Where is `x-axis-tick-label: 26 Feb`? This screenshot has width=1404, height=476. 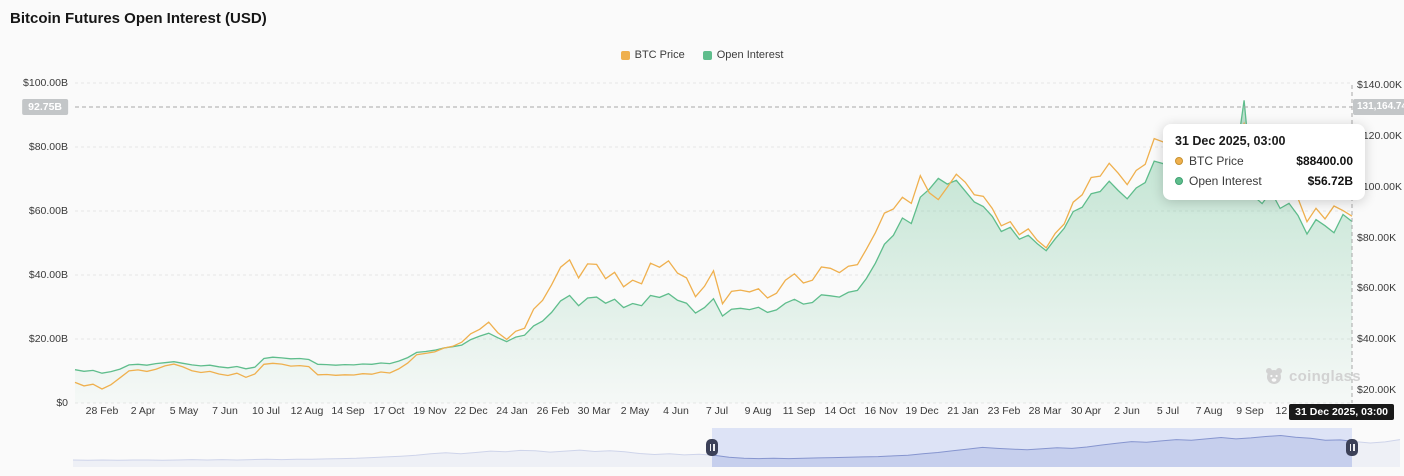
x-axis-tick-label: 26 Feb is located at coordinates (553, 411).